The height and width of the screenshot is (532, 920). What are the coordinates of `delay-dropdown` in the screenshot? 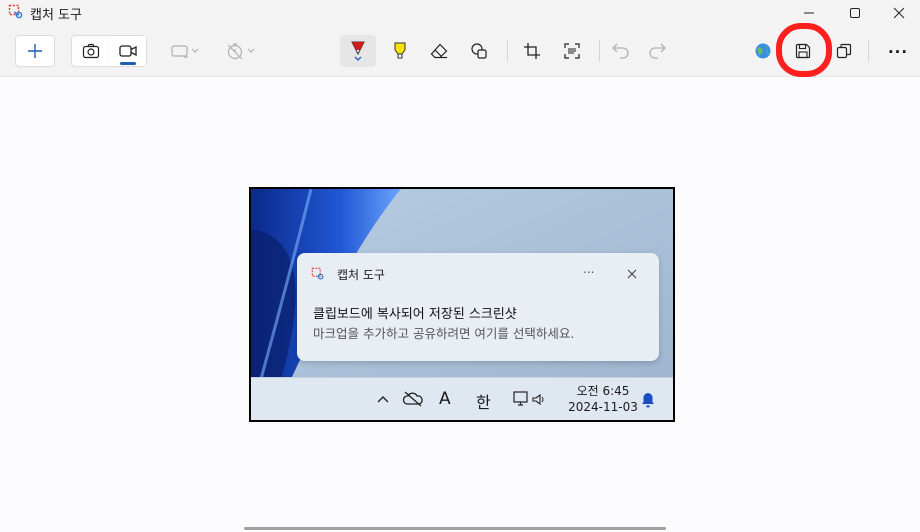 It's located at (241, 51).